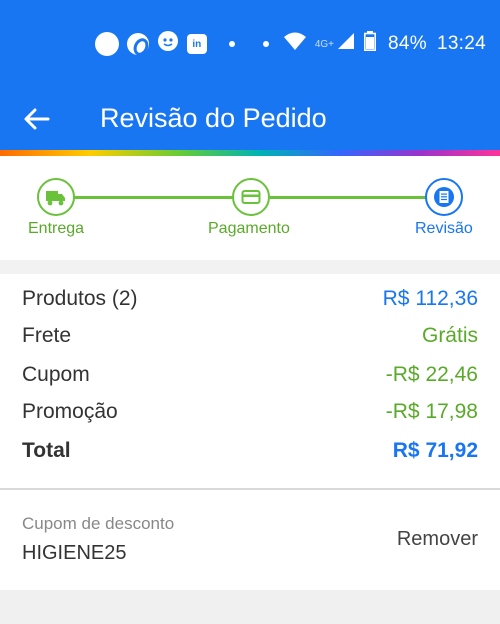  Describe the element at coordinates (47, 335) in the screenshot. I see `summary-label: Frete` at that location.